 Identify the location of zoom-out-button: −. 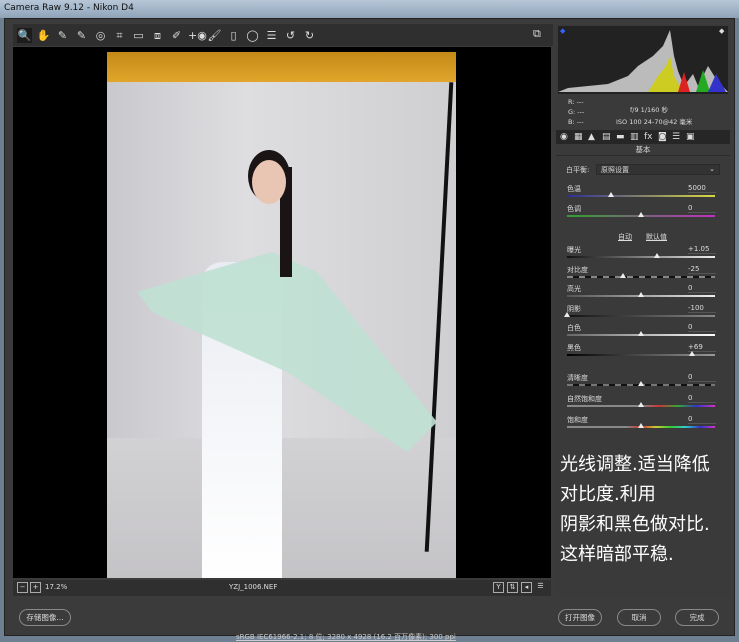
(22, 587).